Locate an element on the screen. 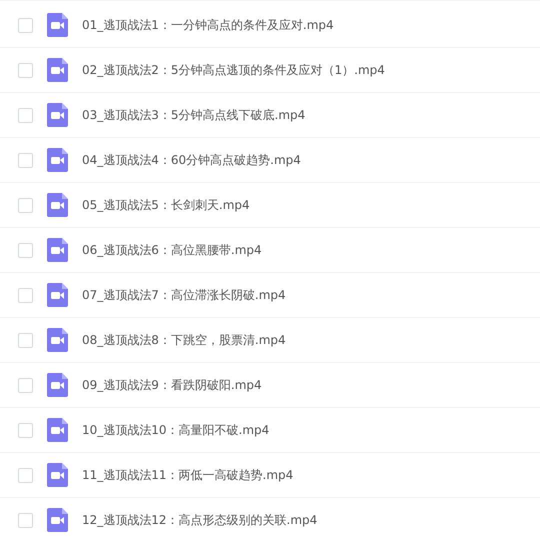 The height and width of the screenshot is (541, 540). file-name: 03_逃顶战法3：5分钟高点线下破底.mp4 is located at coordinates (194, 115).